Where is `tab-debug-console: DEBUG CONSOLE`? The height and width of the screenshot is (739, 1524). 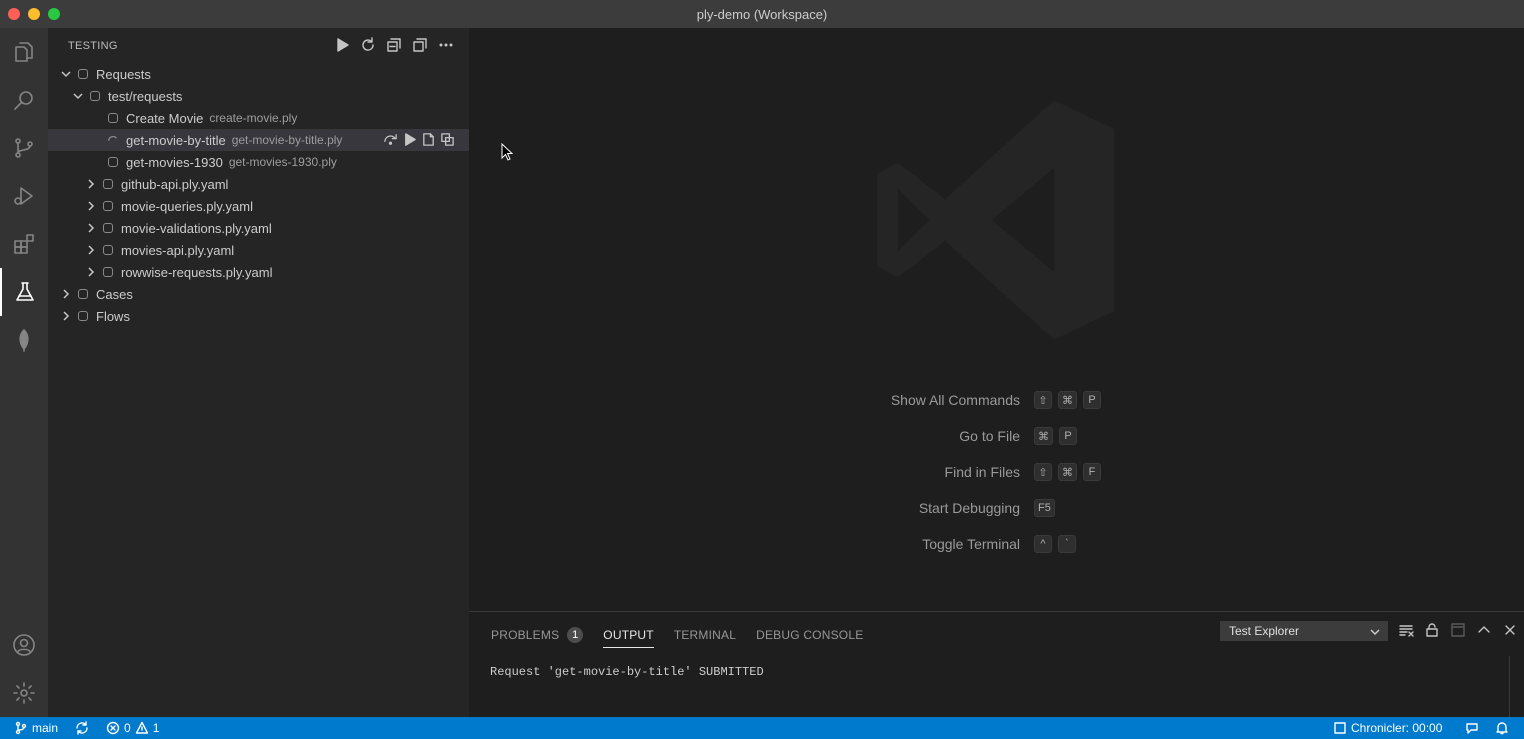
tab-debug-console: DEBUG CONSOLE is located at coordinates (809, 635).